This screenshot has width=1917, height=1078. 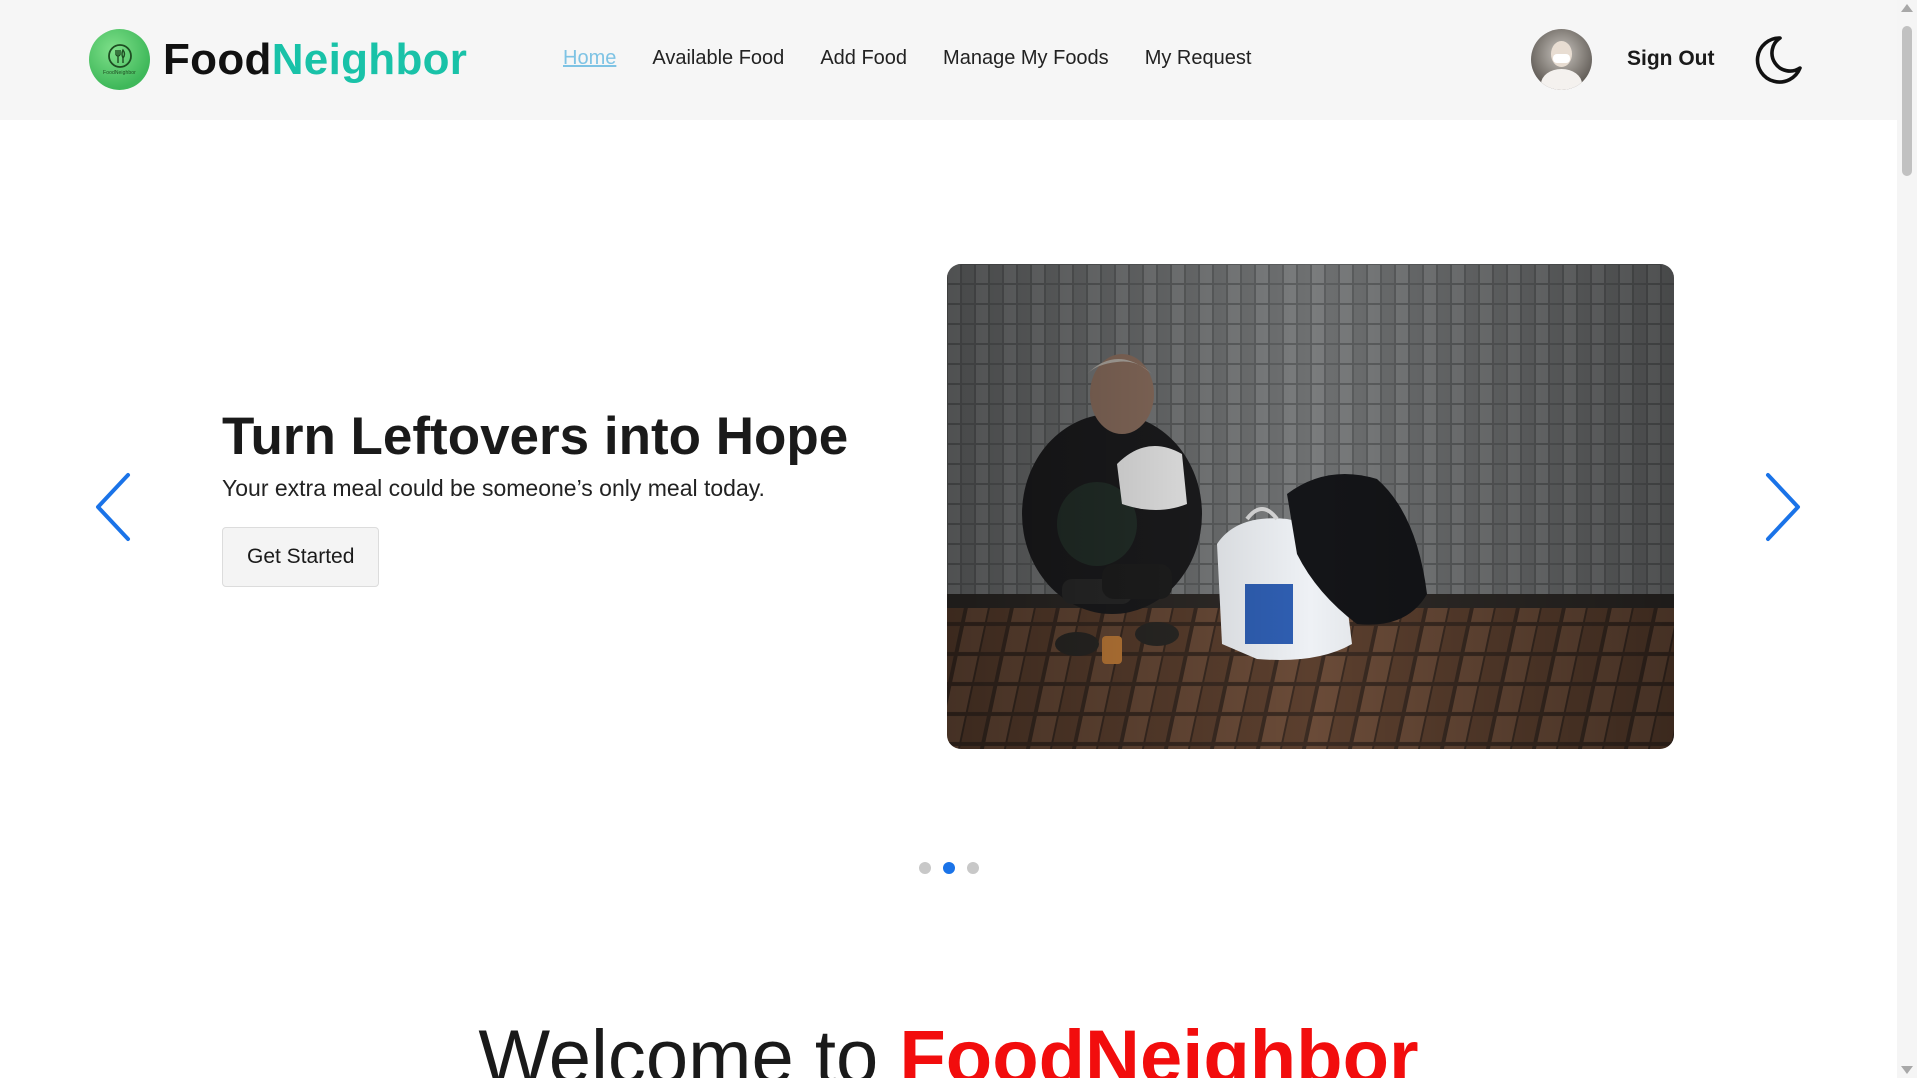 What do you see at coordinates (1907, 1070) in the screenshot?
I see `scroll-down-arrow-icon` at bounding box center [1907, 1070].